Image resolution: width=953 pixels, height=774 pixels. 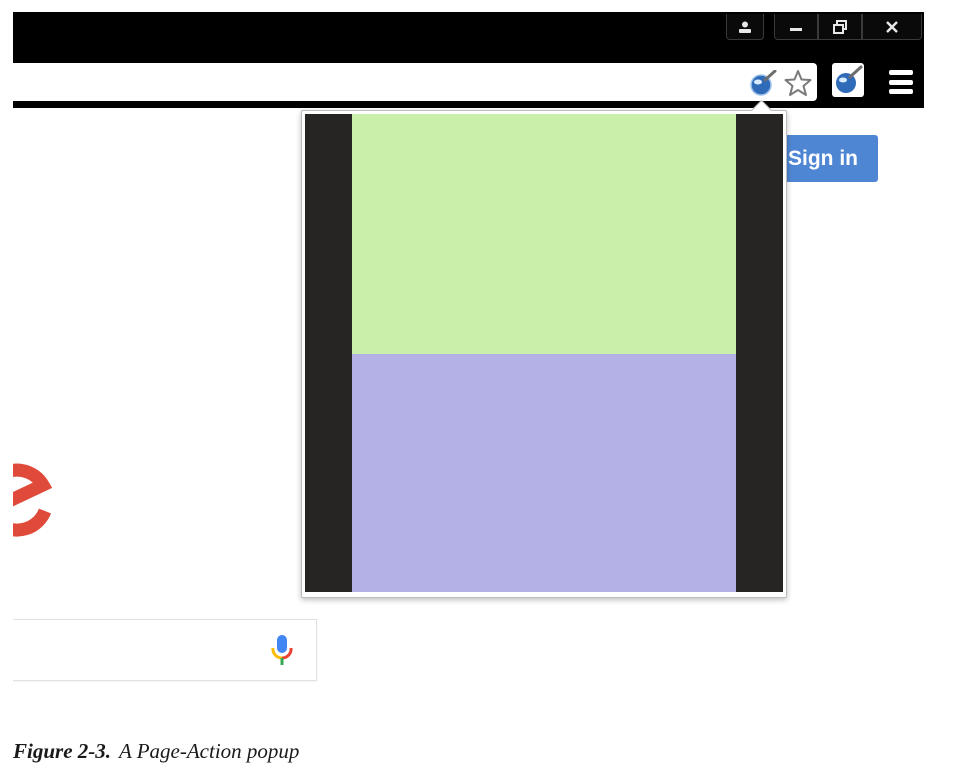 I want to click on page-action-icon, so click(x=763, y=83).